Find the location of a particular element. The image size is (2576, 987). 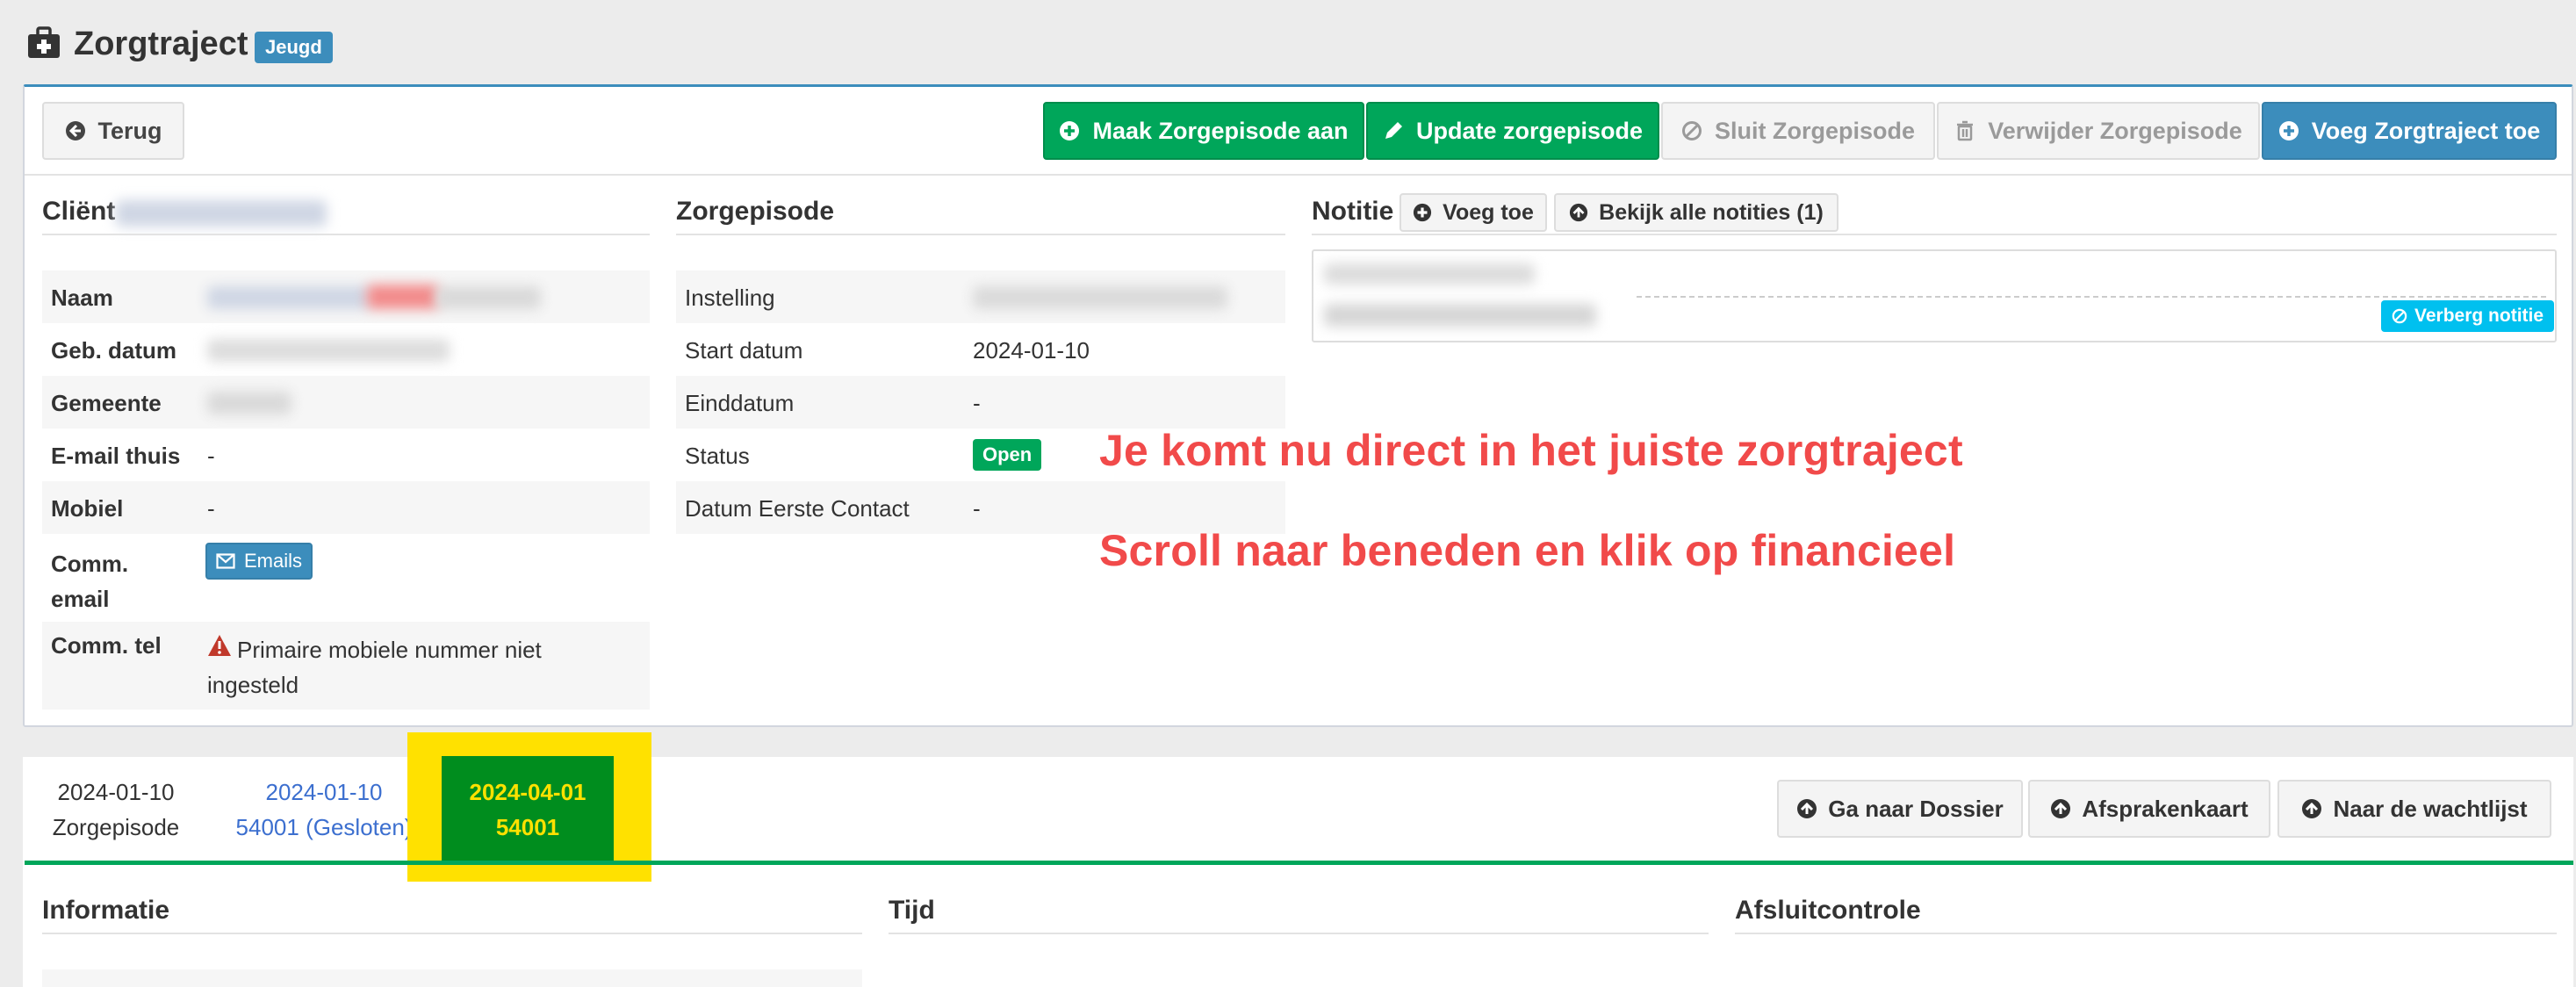

delete-episode-button: Verwijder Zorgepisode is located at coordinates (2098, 131).